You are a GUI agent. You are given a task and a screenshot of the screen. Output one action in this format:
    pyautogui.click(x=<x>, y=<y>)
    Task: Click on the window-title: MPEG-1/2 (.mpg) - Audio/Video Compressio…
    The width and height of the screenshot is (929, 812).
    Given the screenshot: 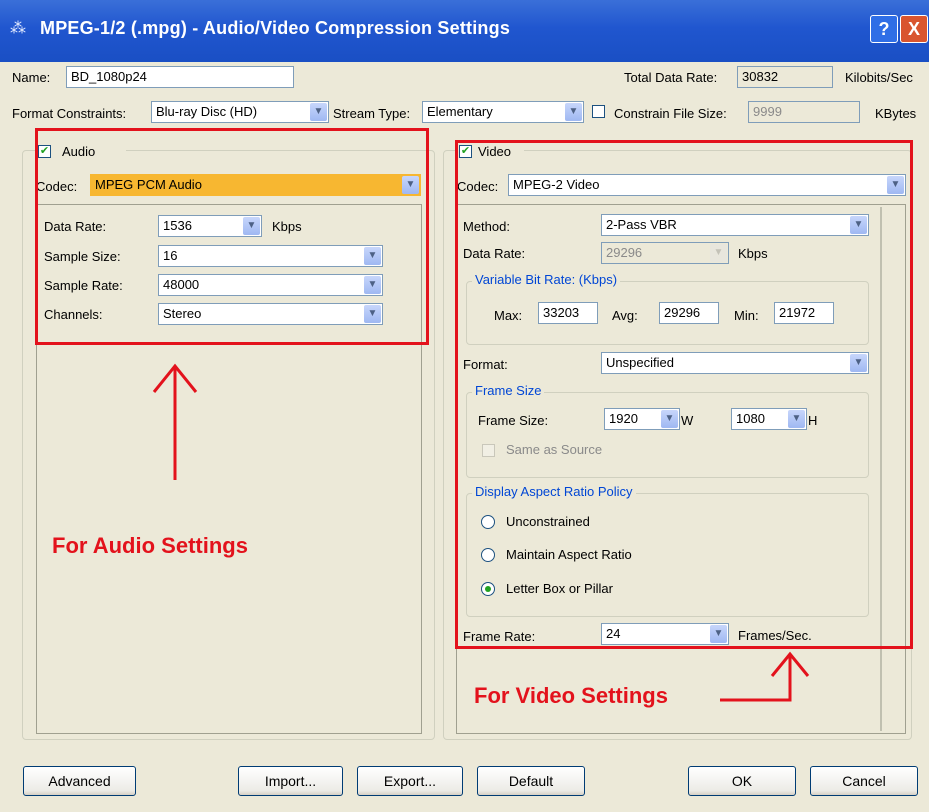 What is the action you would take?
    pyautogui.click(x=275, y=28)
    